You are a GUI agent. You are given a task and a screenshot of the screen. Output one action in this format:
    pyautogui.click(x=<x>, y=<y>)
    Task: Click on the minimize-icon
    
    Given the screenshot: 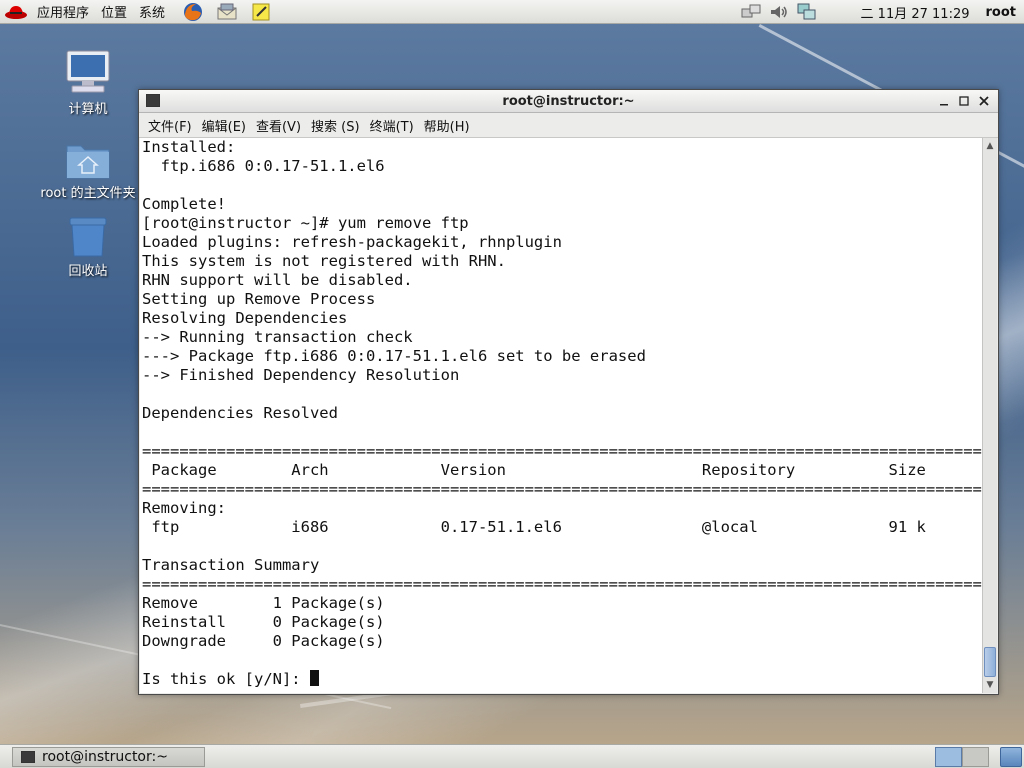 What is the action you would take?
    pyautogui.click(x=944, y=105)
    